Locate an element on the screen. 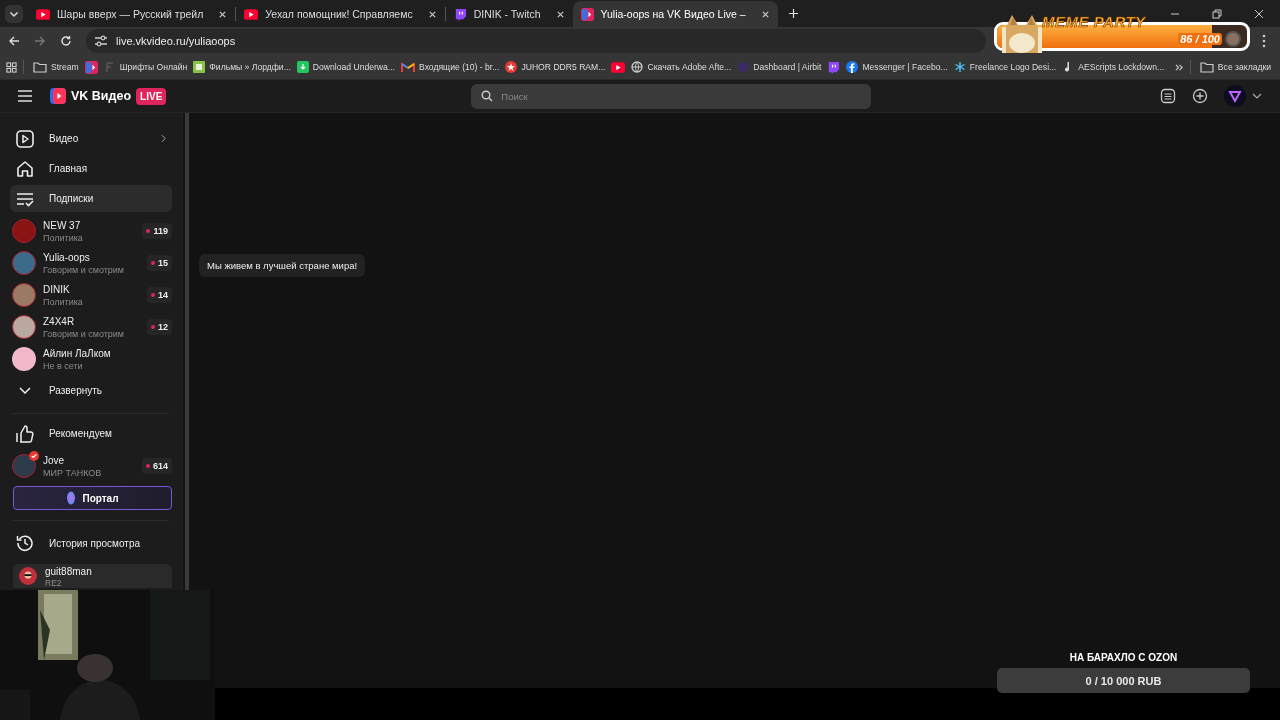 This screenshot has height=720, width=1280. all-bookmarks-button: Все закладки is located at coordinates (1235, 67).